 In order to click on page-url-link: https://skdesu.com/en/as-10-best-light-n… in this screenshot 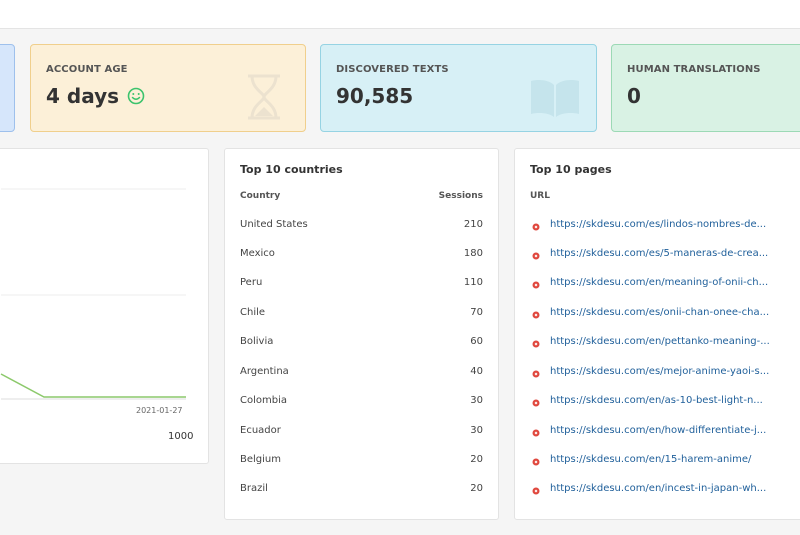, I will do `click(656, 400)`.